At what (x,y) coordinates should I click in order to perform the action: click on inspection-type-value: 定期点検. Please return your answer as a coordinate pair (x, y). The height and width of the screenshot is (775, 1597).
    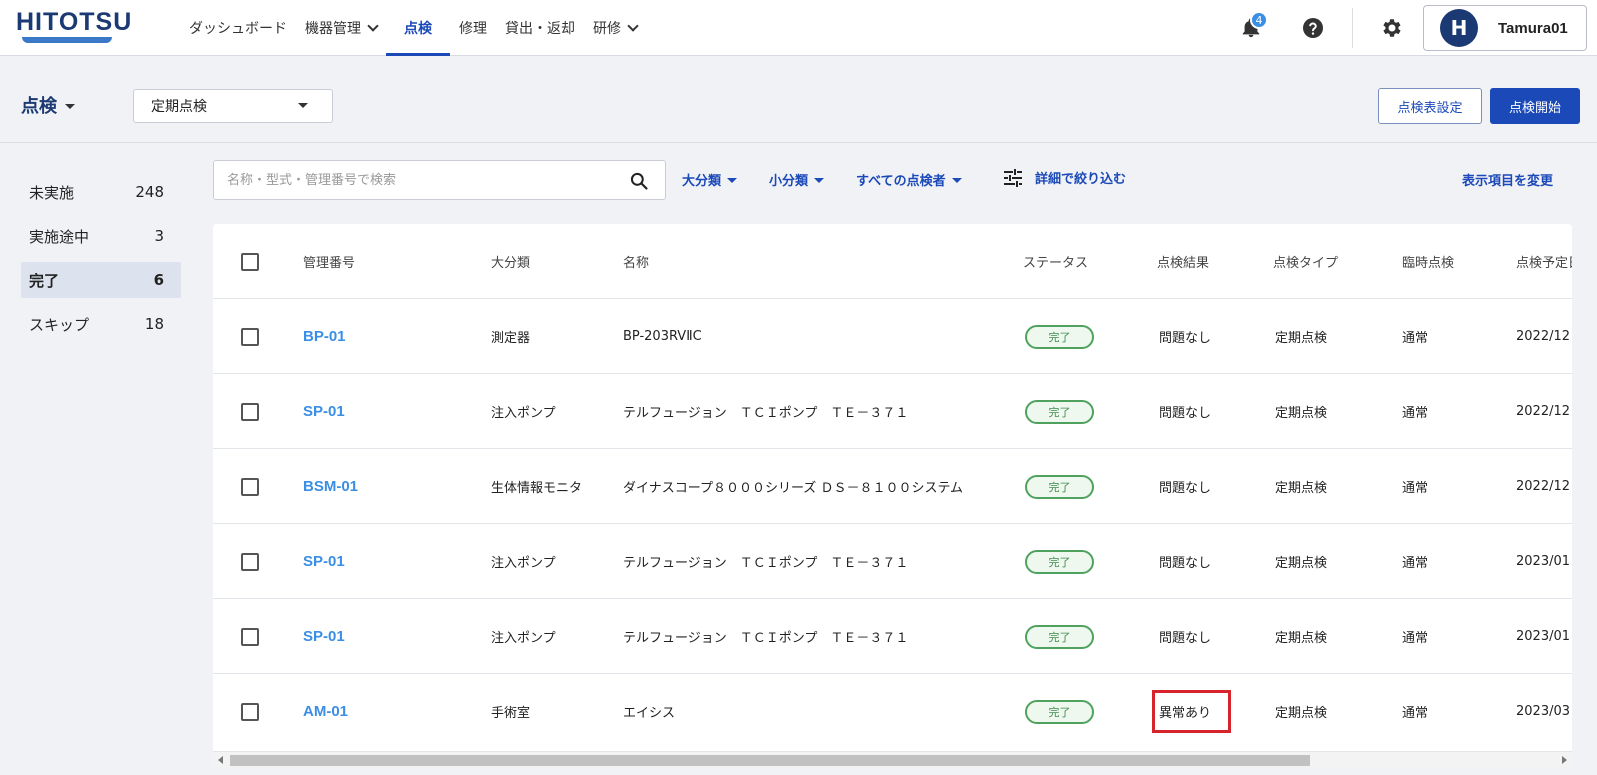
    Looking at the image, I should click on (179, 107).